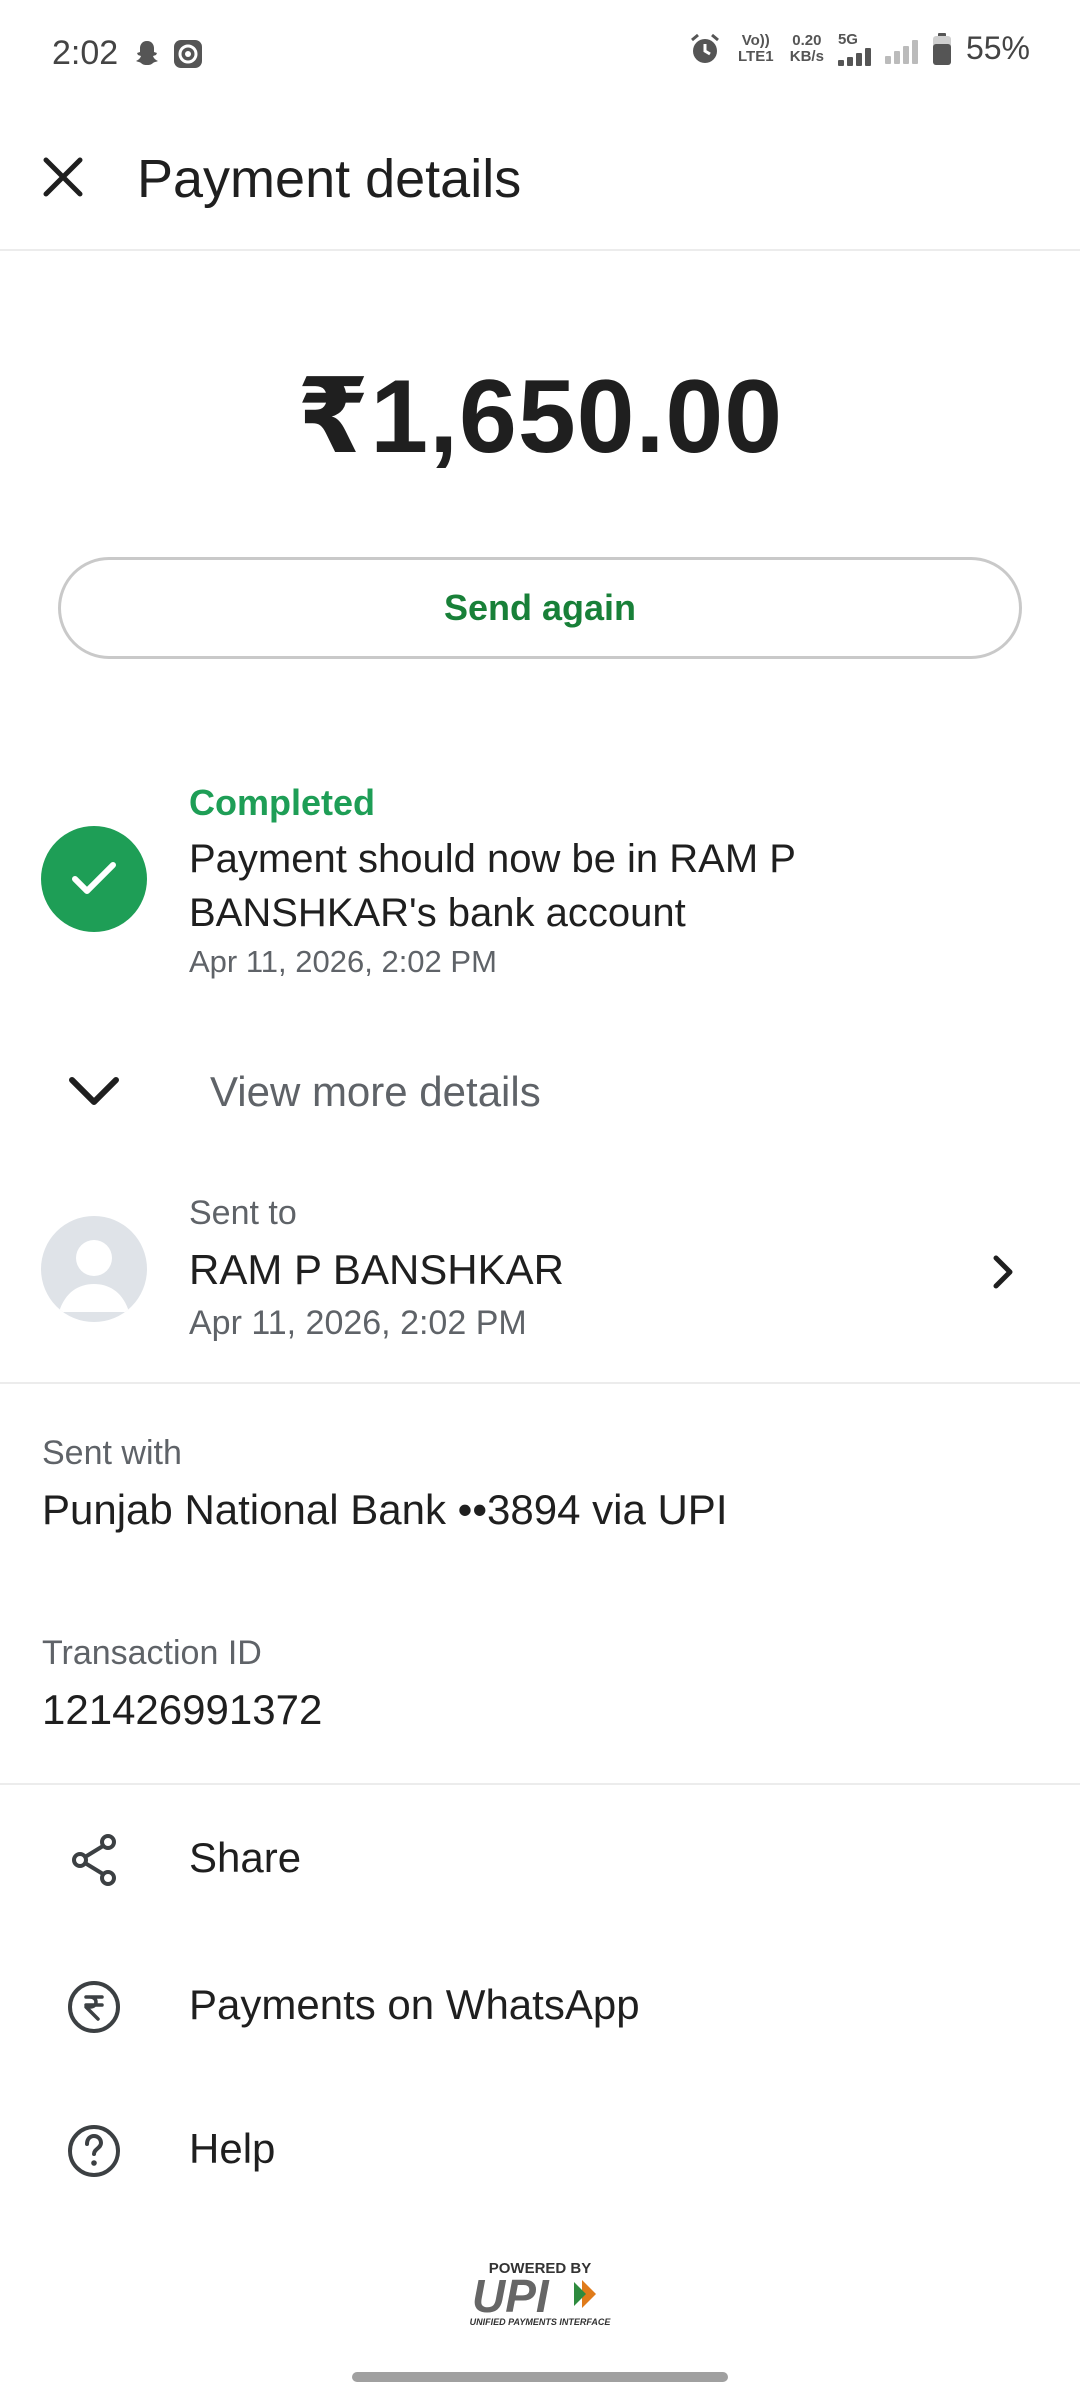 The image size is (1080, 2400). What do you see at coordinates (329, 179) in the screenshot?
I see `page-title: Payment details` at bounding box center [329, 179].